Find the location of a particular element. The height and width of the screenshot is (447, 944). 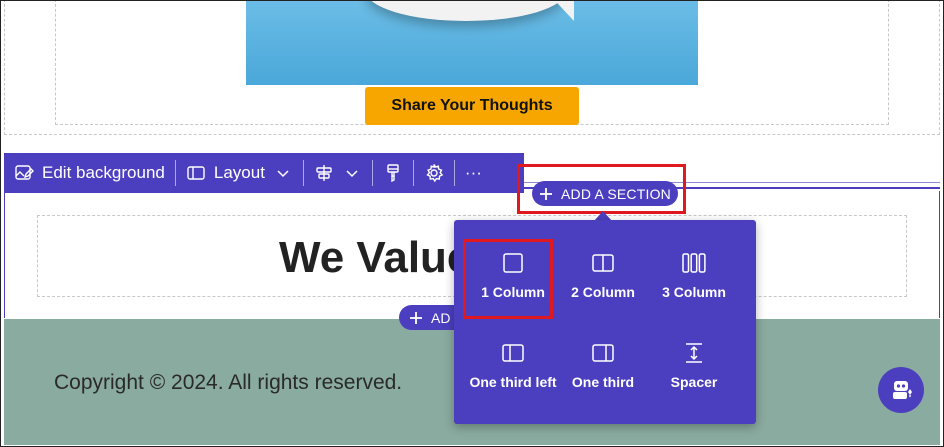

option-label: 2 Column is located at coordinates (603, 292).